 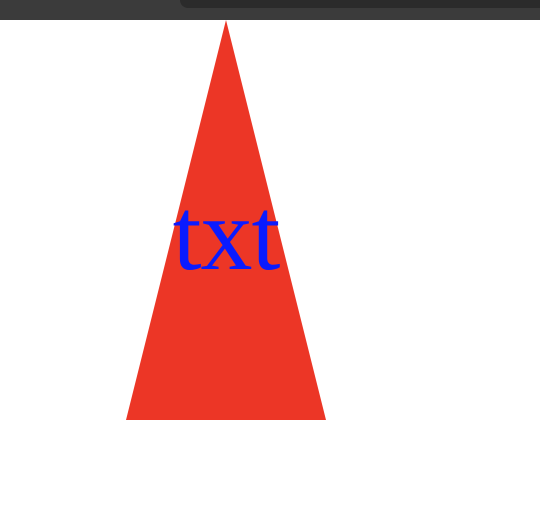 I want to click on browser-tab-edge, so click(x=360, y=4).